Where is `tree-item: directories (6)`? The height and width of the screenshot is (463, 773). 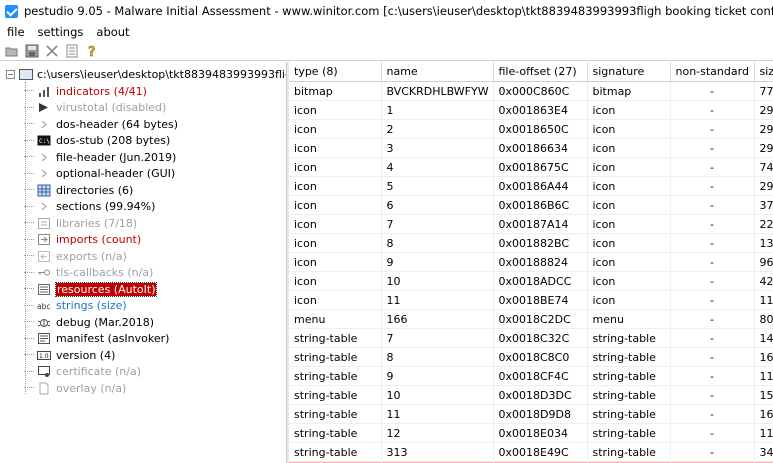 tree-item: directories (6) is located at coordinates (78, 190).